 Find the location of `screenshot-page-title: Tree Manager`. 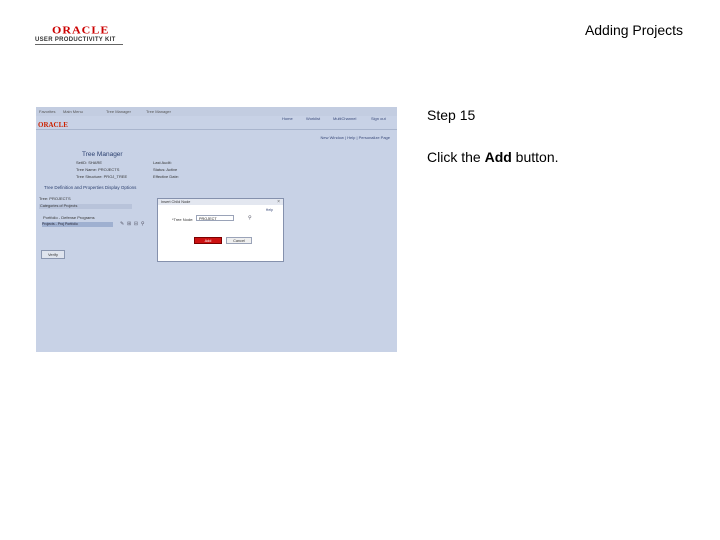

screenshot-page-title: Tree Manager is located at coordinates (102, 154).